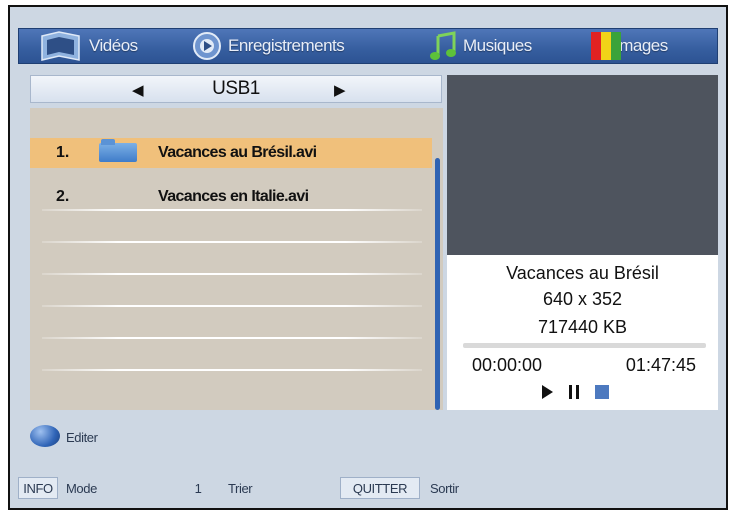 Image resolution: width=740 pixels, height=514 pixels. What do you see at coordinates (88, 46) in the screenshot?
I see `tab-videos: Vidéos` at bounding box center [88, 46].